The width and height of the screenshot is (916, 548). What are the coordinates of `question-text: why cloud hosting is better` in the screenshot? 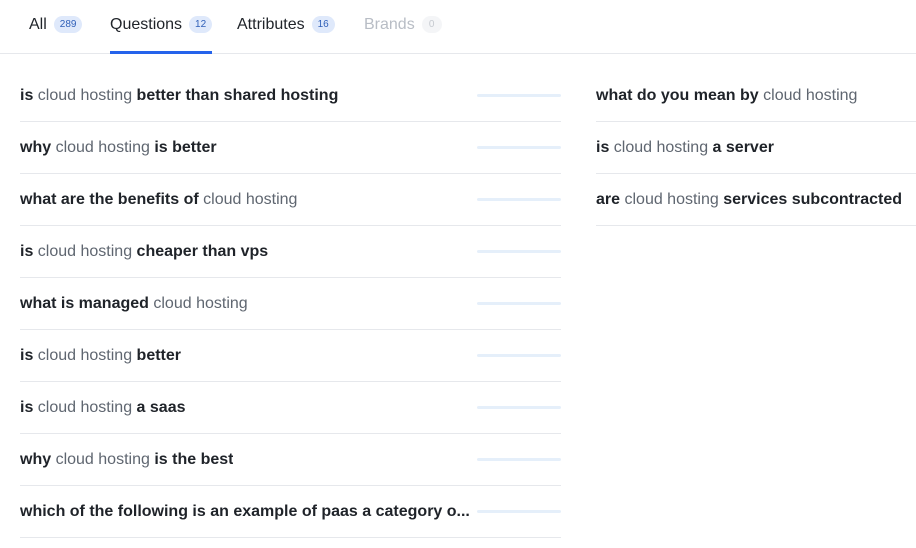 It's located at (118, 148).